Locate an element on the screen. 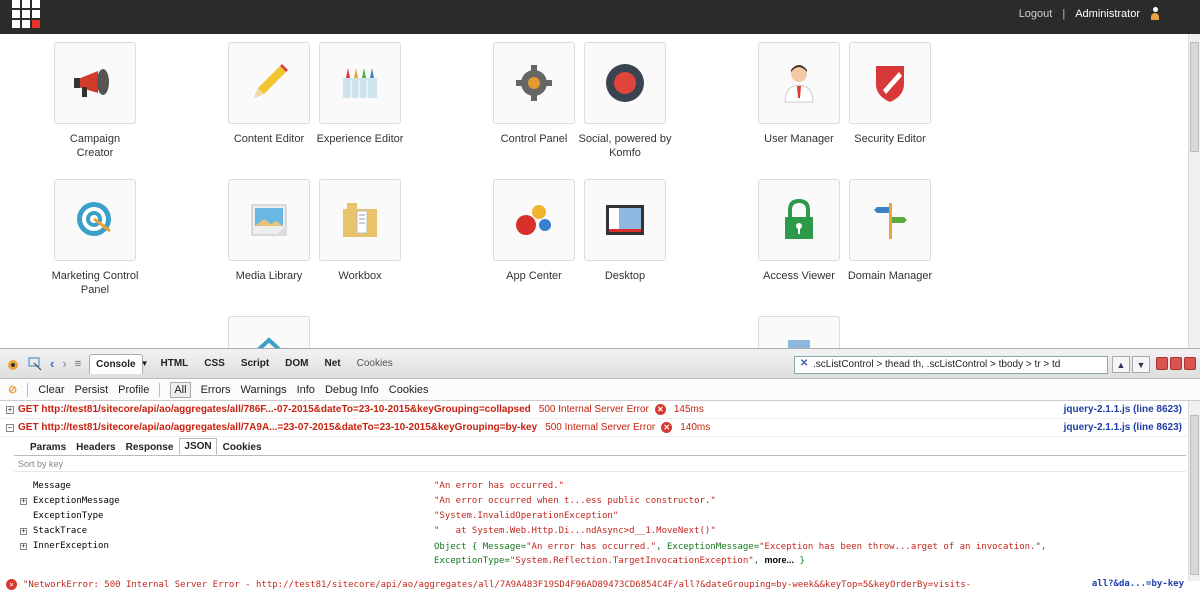 This screenshot has height=591, width=1200. filter-info: Info is located at coordinates (306, 390).